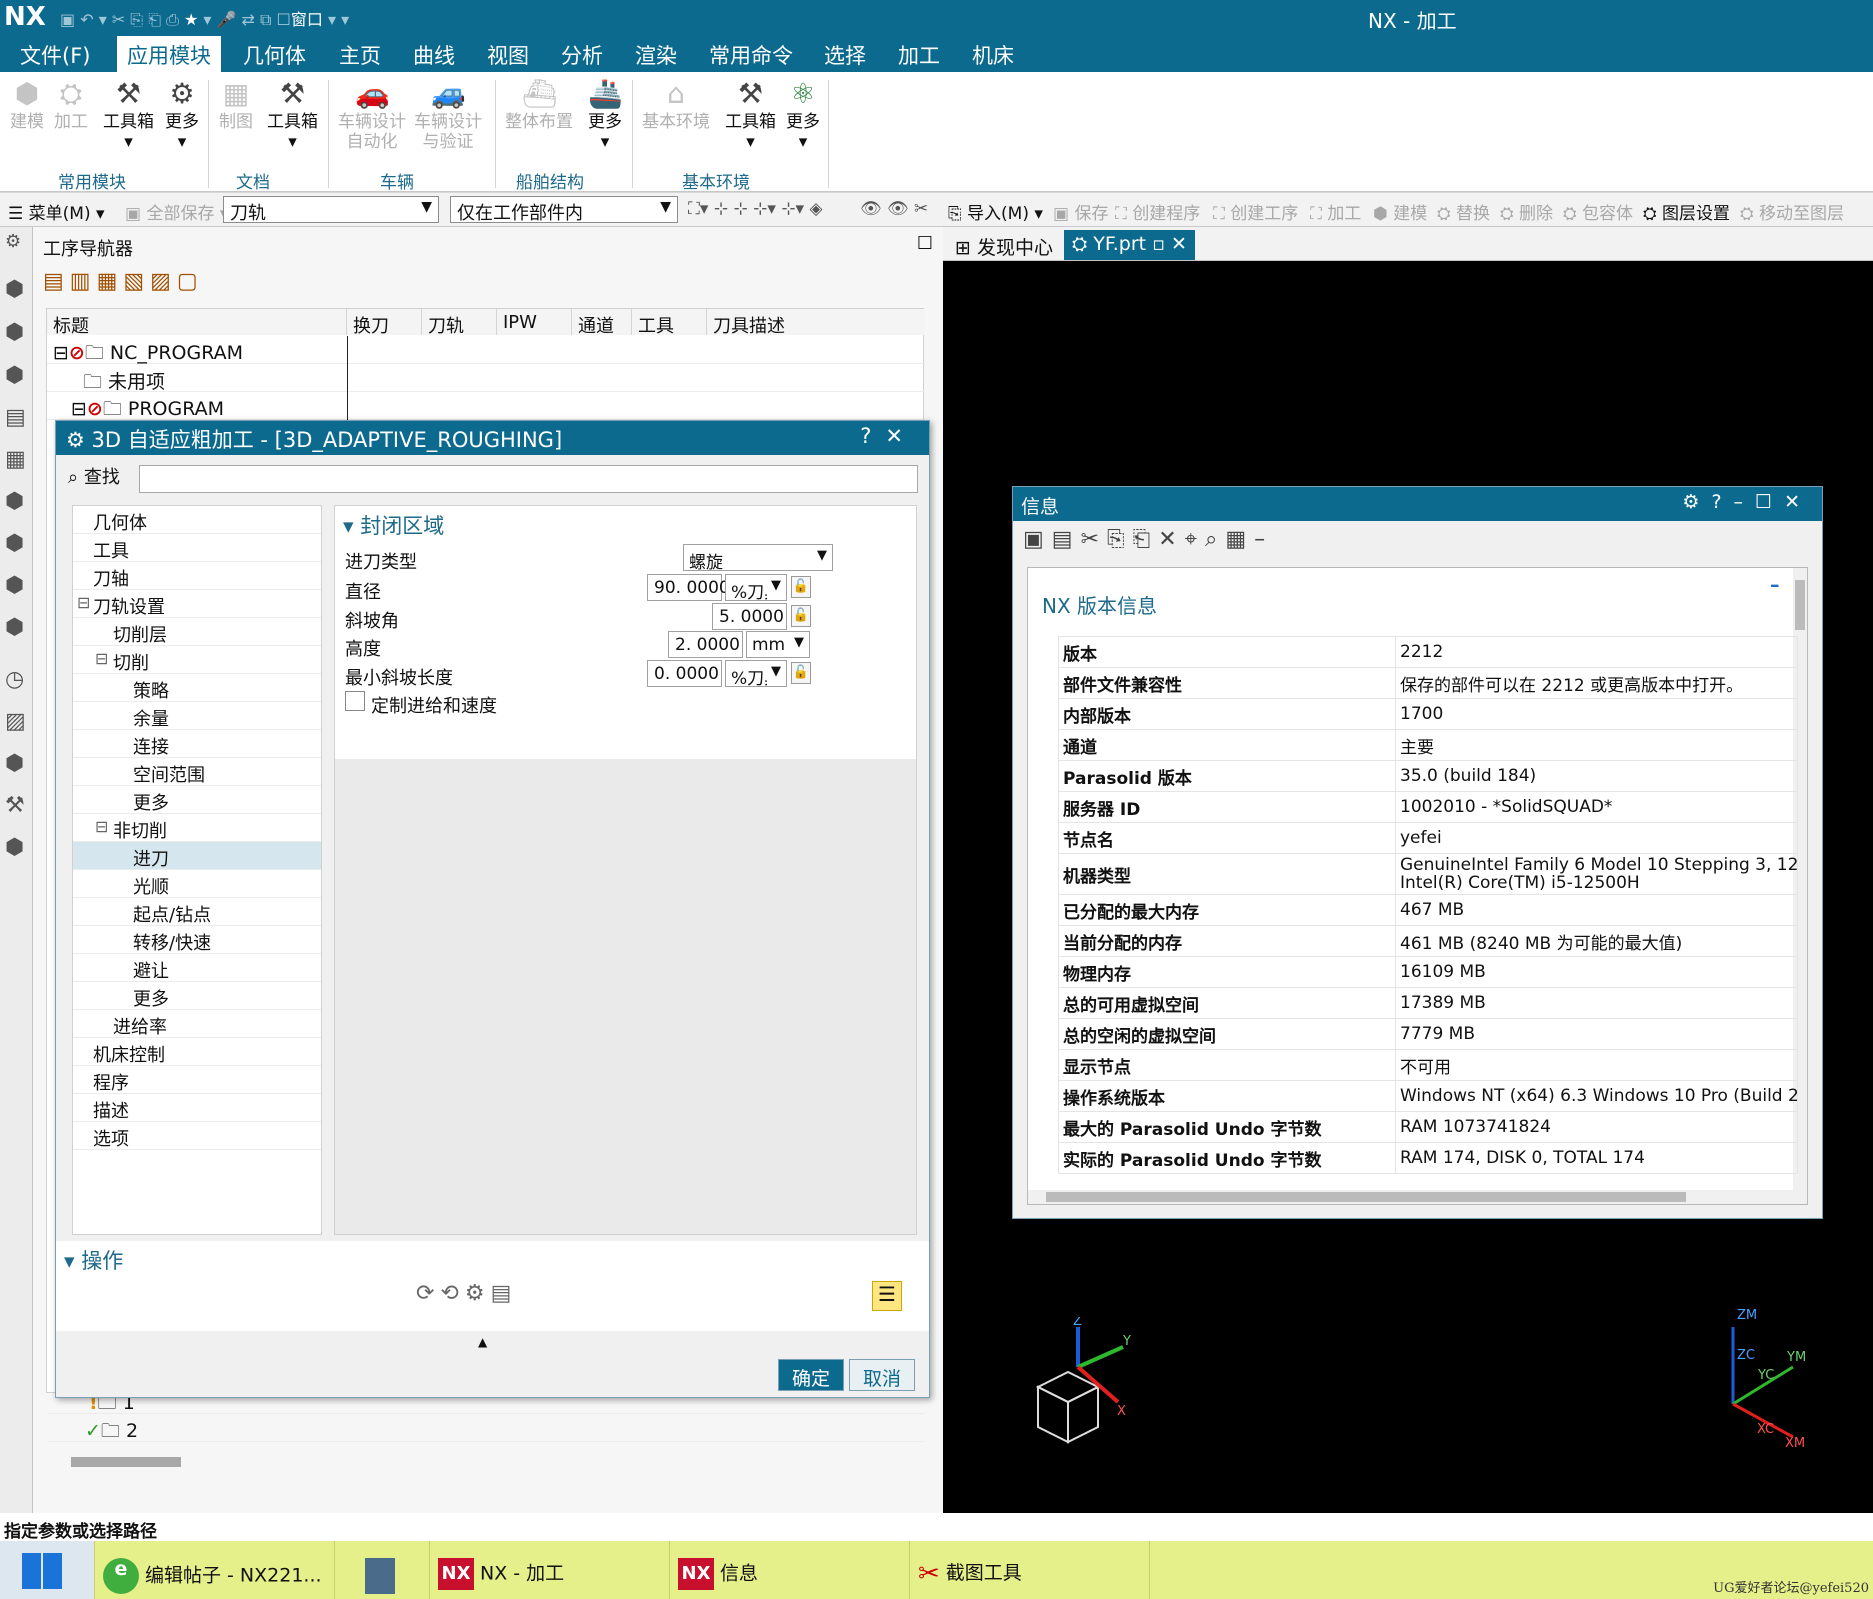  I want to click on role-icon: ⬢, so click(14, 763).